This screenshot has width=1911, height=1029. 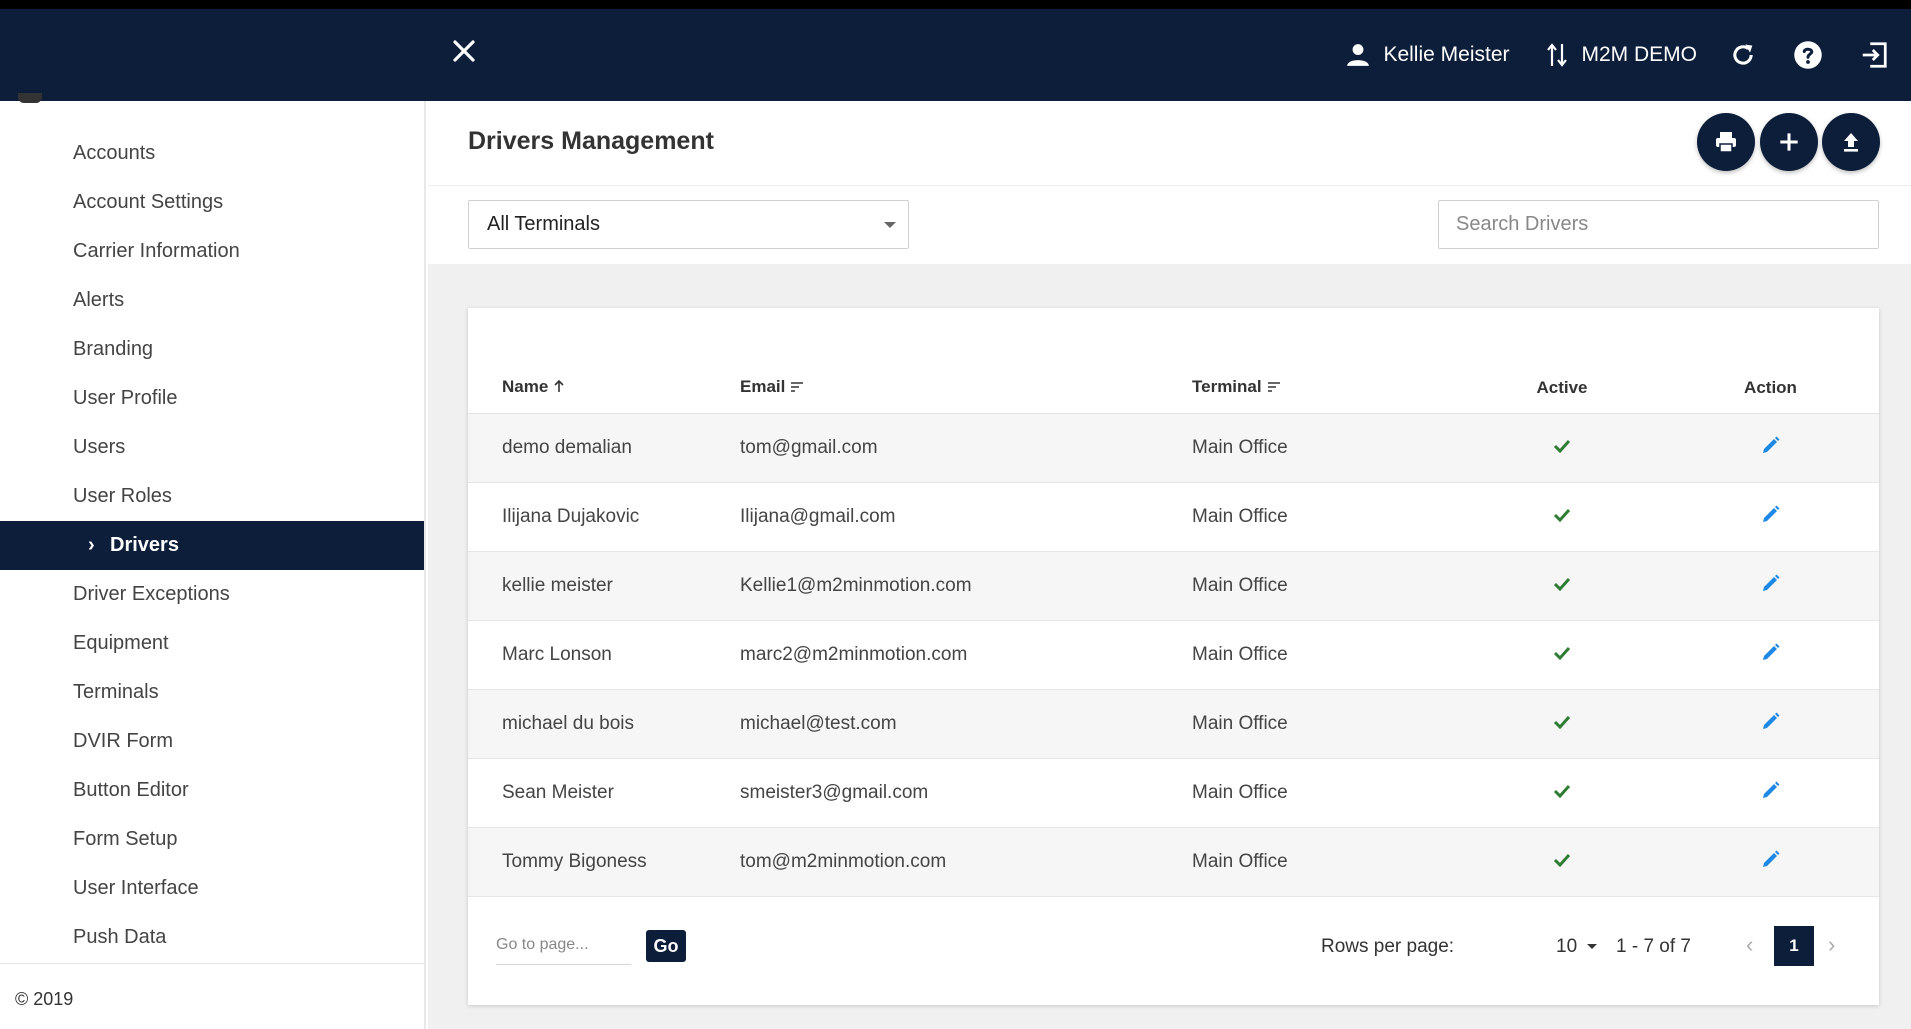 What do you see at coordinates (1639, 54) in the screenshot?
I see `org-name: M2M DEMO` at bounding box center [1639, 54].